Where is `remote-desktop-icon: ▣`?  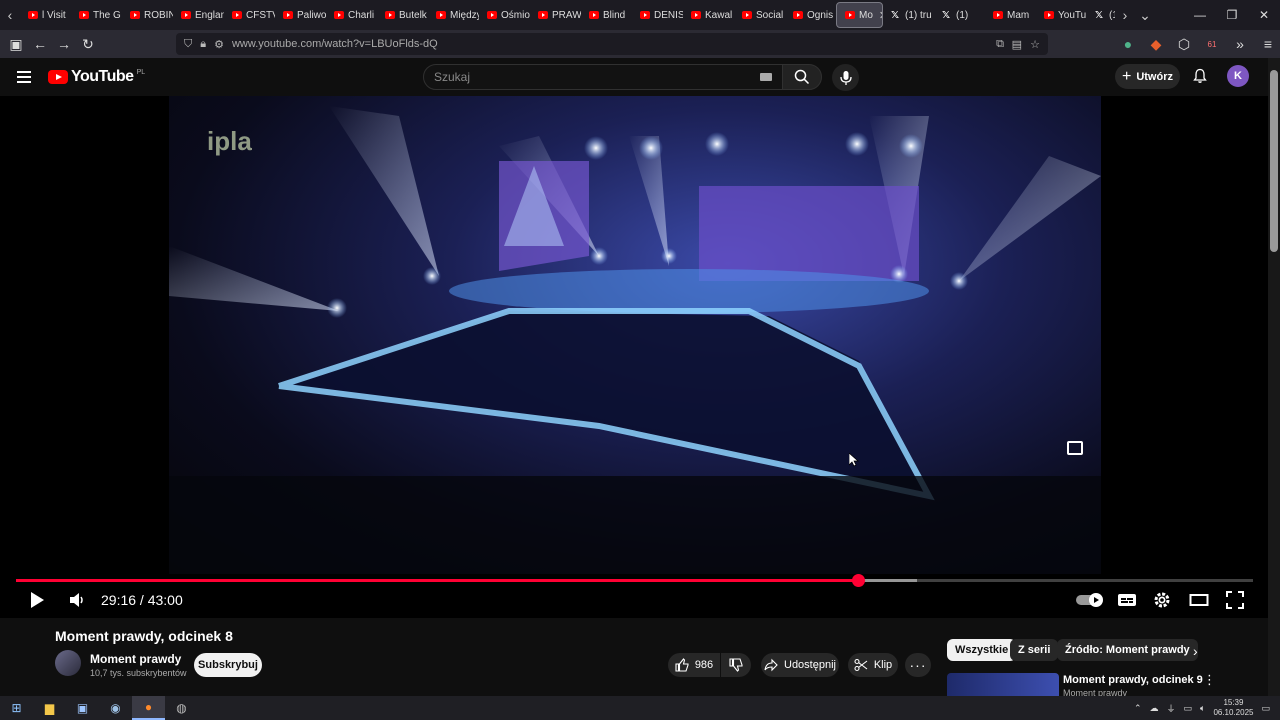 remote-desktop-icon: ▣ is located at coordinates (82, 708).